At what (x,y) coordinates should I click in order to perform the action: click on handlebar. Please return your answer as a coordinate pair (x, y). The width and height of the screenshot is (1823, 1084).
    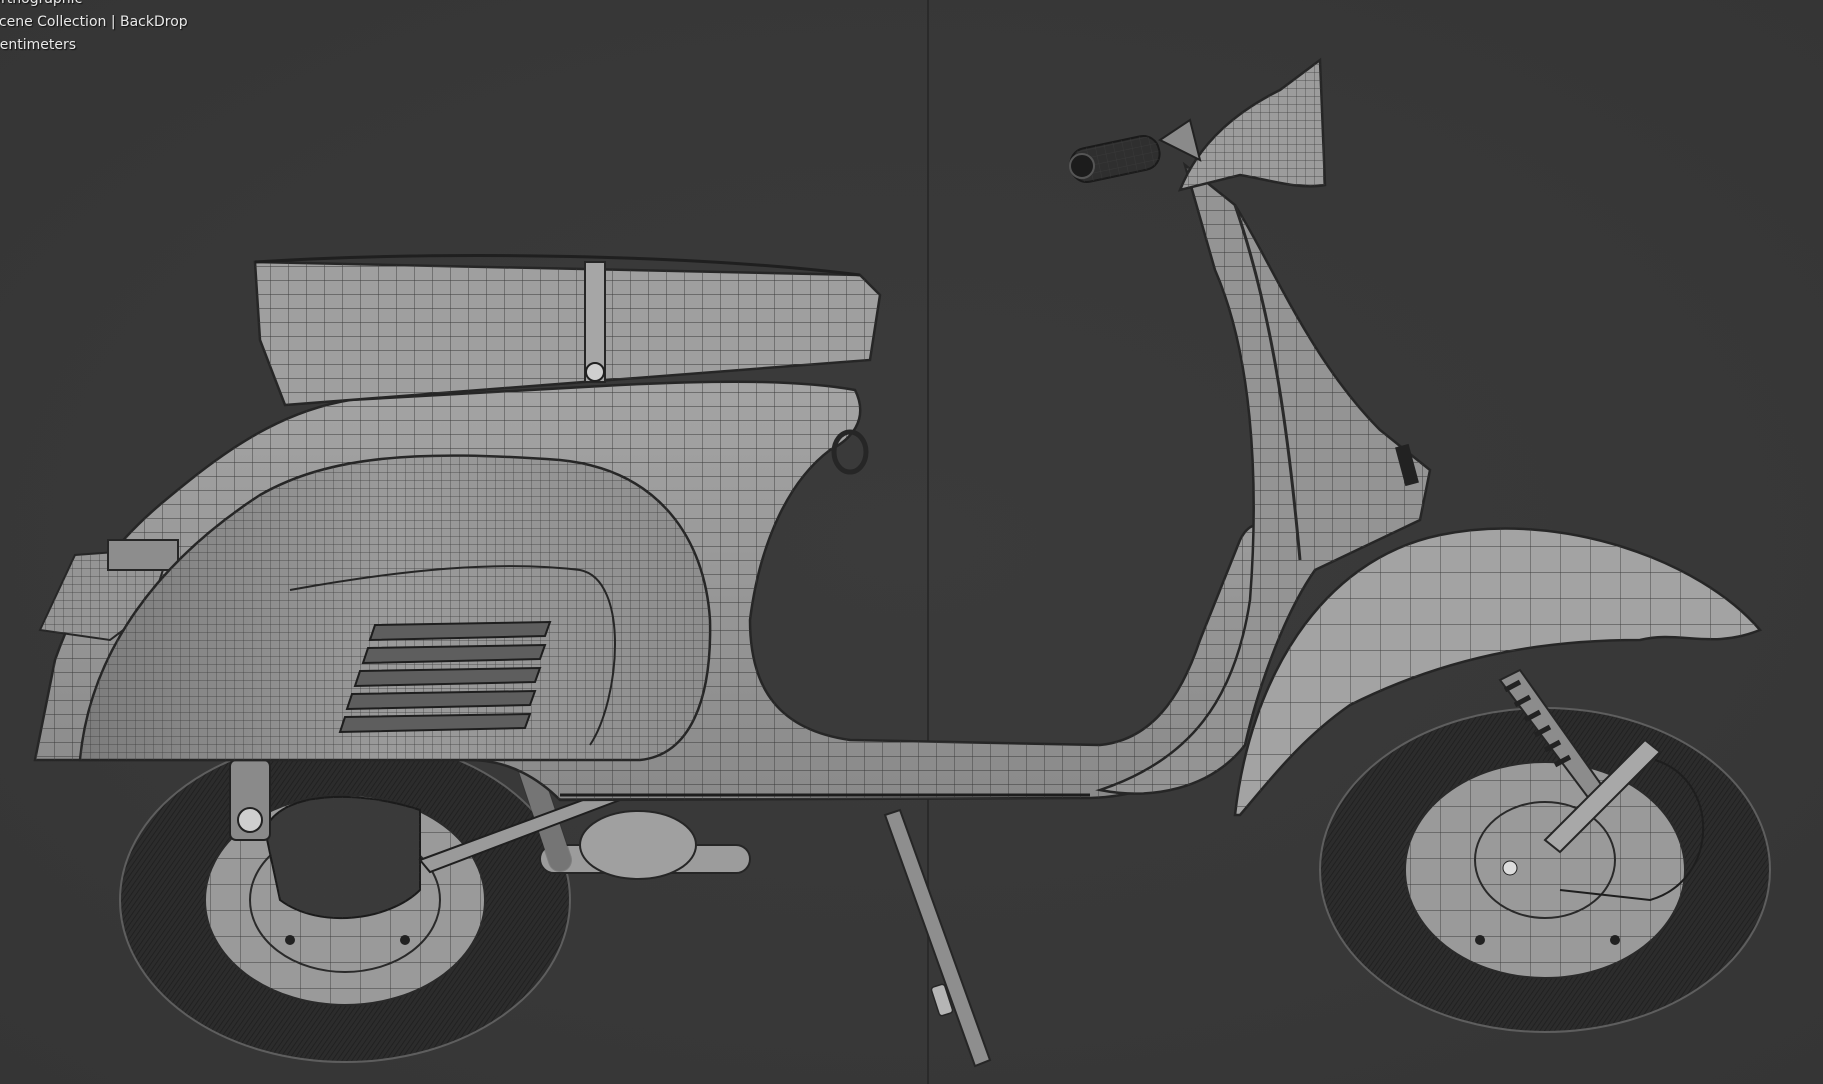
    Looking at the image, I should click on (1198, 124).